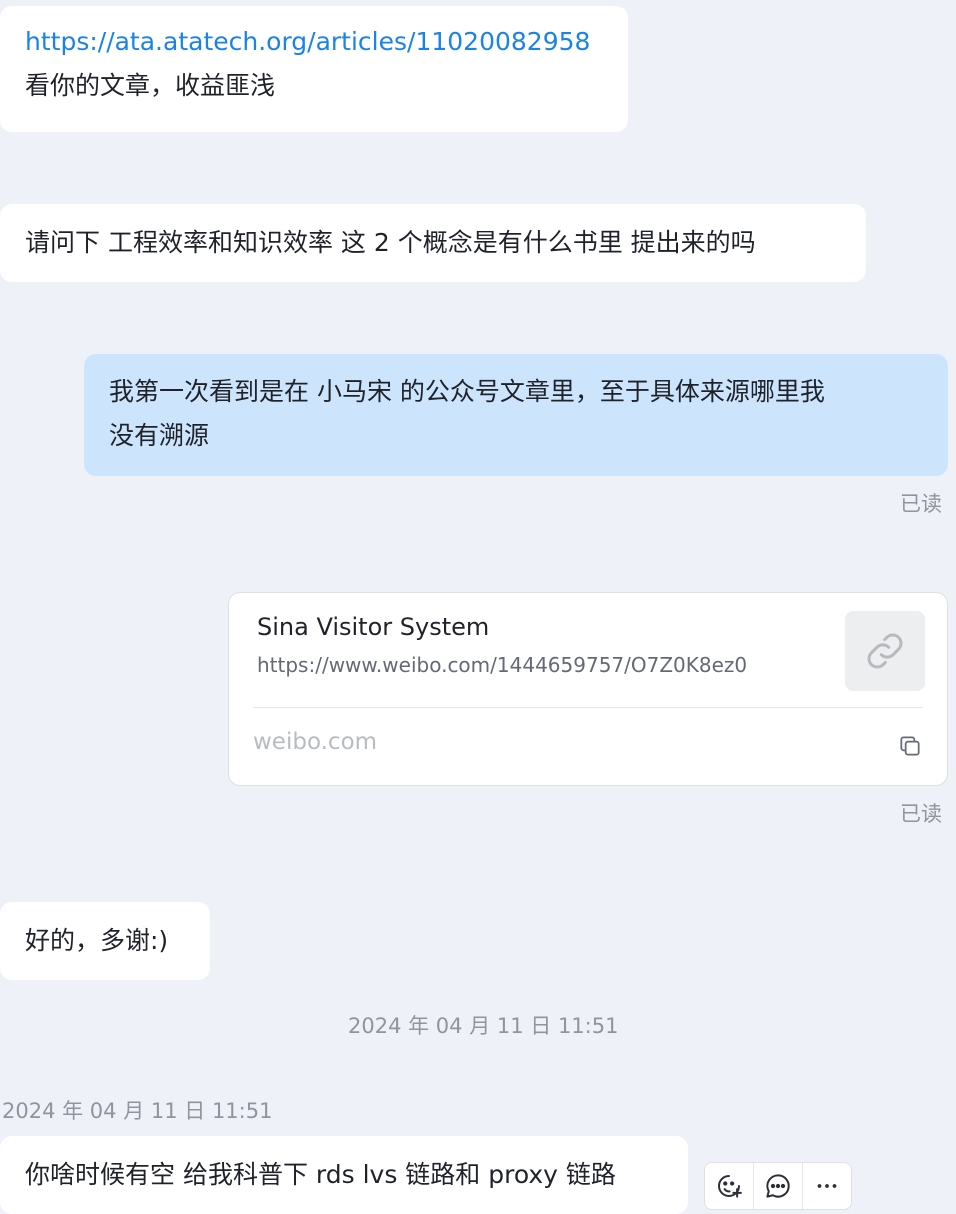  I want to click on link-icon, so click(885, 651).